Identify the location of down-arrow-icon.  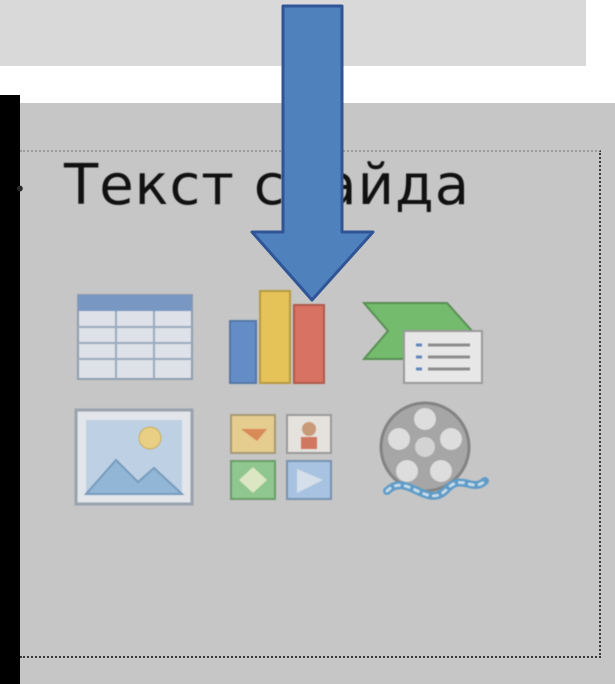
(315, 155).